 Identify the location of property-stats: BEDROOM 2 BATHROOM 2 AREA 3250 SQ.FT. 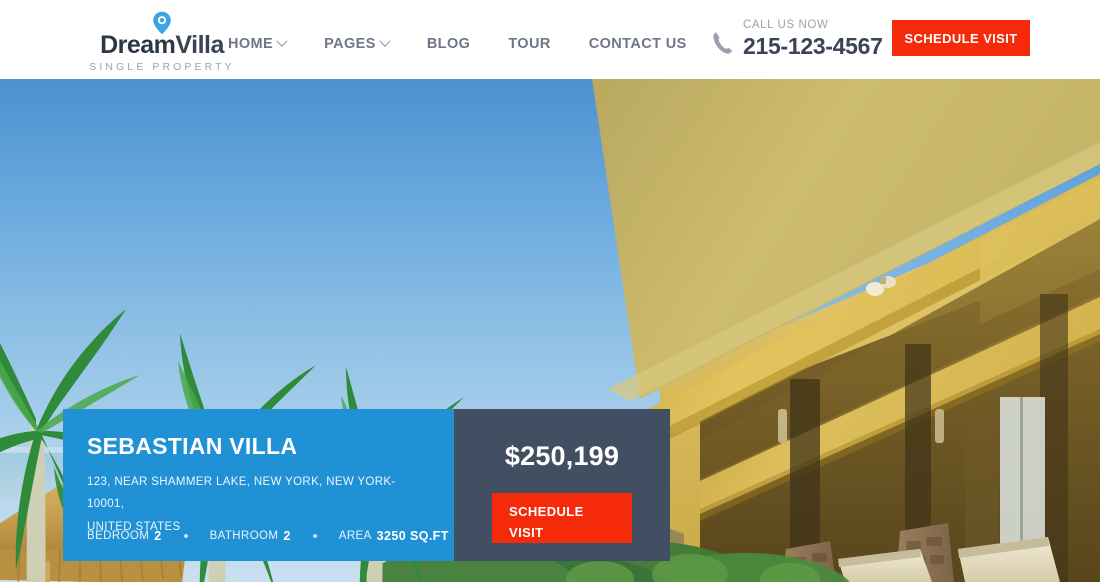
(268, 536).